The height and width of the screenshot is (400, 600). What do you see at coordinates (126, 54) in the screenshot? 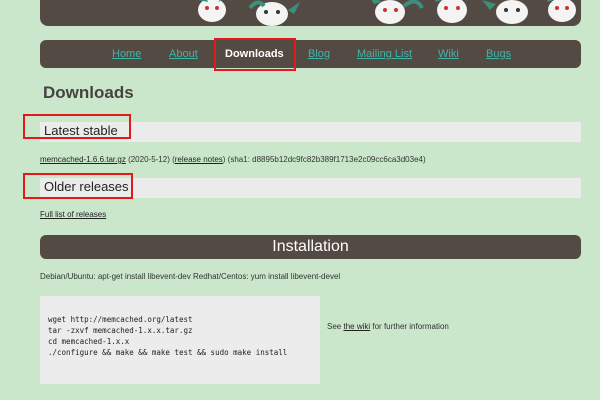
I see `nav-item-home: Home` at bounding box center [126, 54].